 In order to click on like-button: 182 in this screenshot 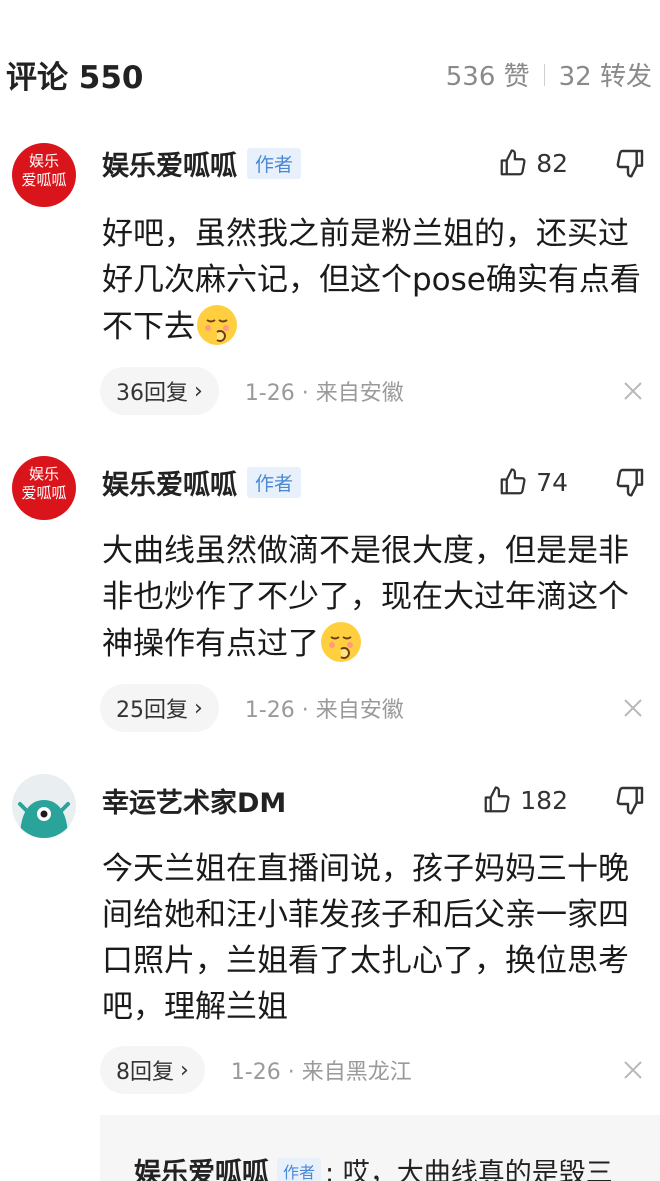, I will do `click(525, 800)`.